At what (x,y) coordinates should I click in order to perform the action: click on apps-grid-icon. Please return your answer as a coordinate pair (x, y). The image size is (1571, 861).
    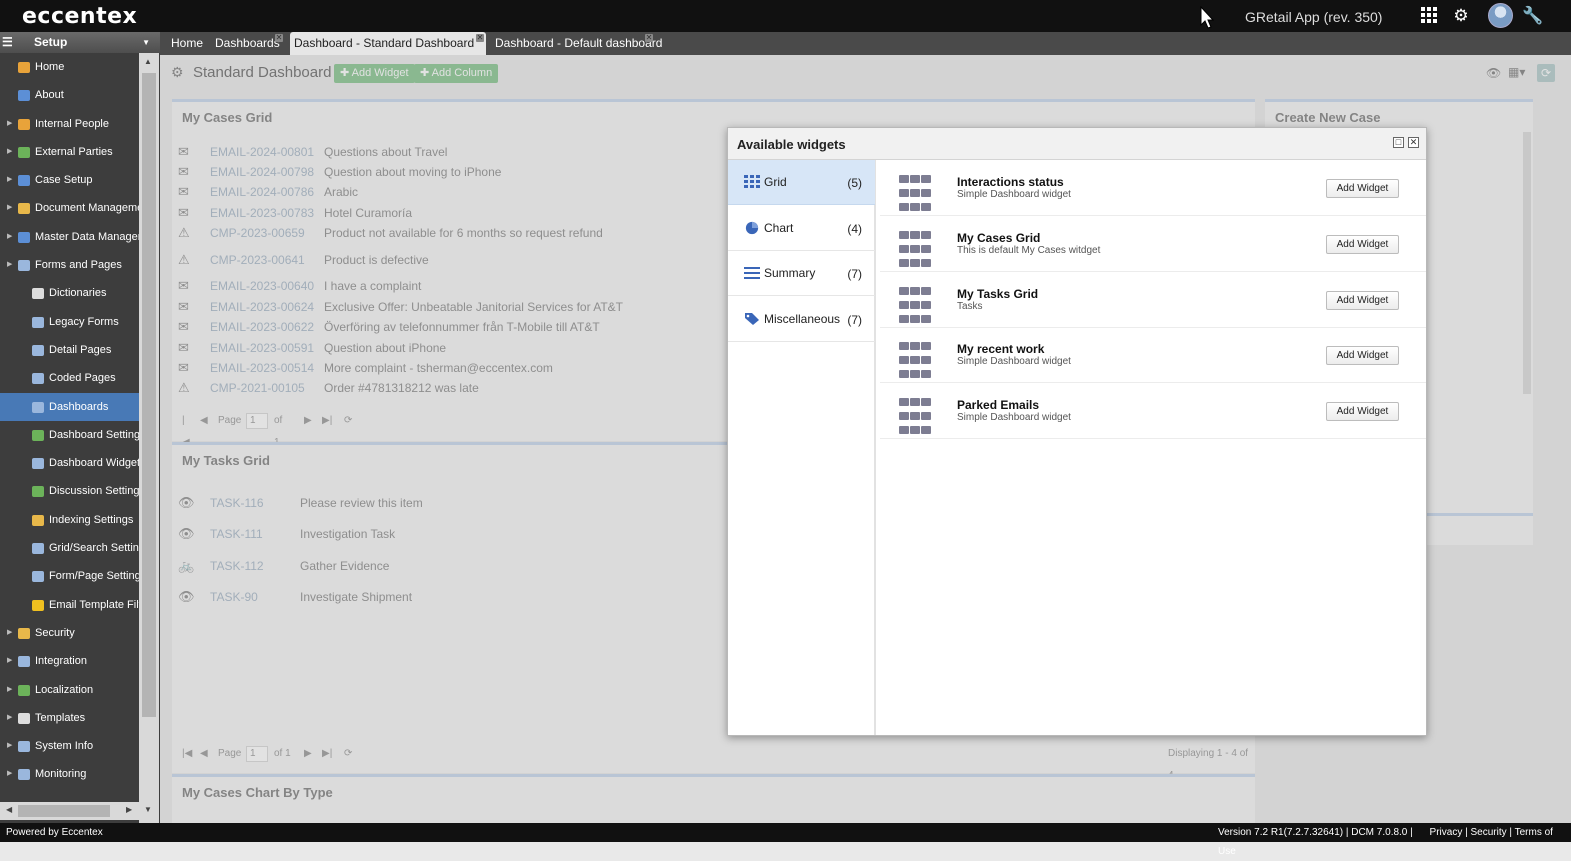
    Looking at the image, I should click on (1429, 16).